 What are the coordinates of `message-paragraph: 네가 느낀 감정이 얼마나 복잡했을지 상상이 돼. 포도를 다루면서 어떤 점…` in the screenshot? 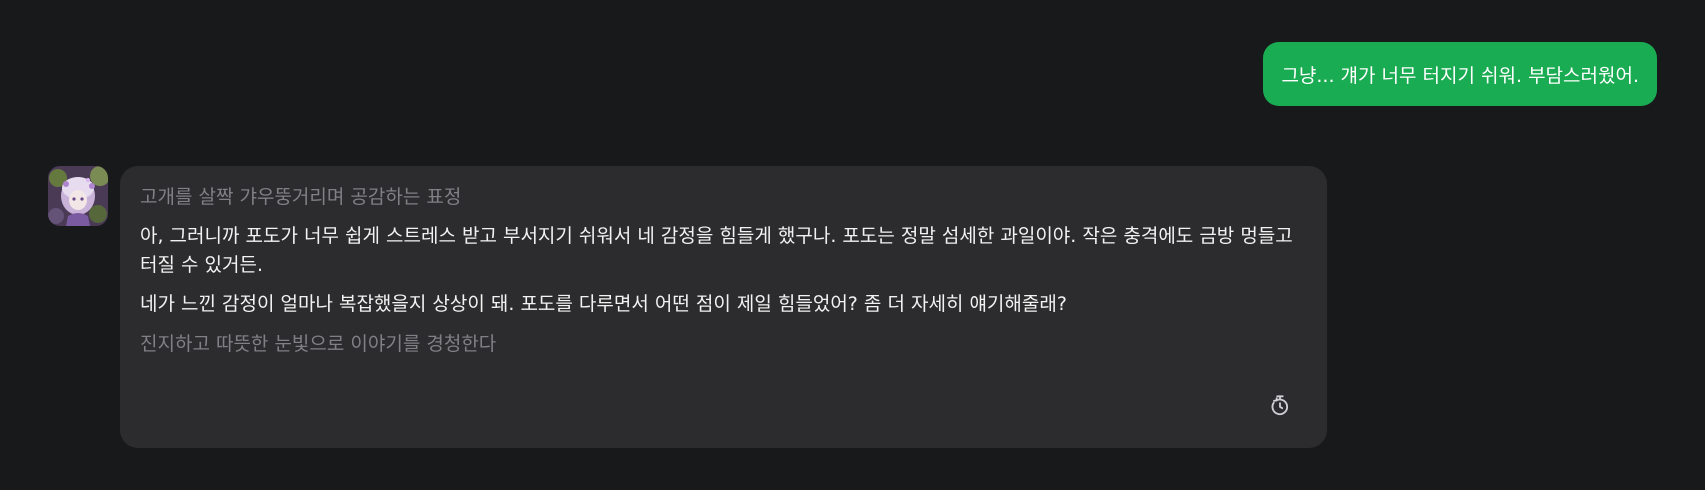 It's located at (603, 304).